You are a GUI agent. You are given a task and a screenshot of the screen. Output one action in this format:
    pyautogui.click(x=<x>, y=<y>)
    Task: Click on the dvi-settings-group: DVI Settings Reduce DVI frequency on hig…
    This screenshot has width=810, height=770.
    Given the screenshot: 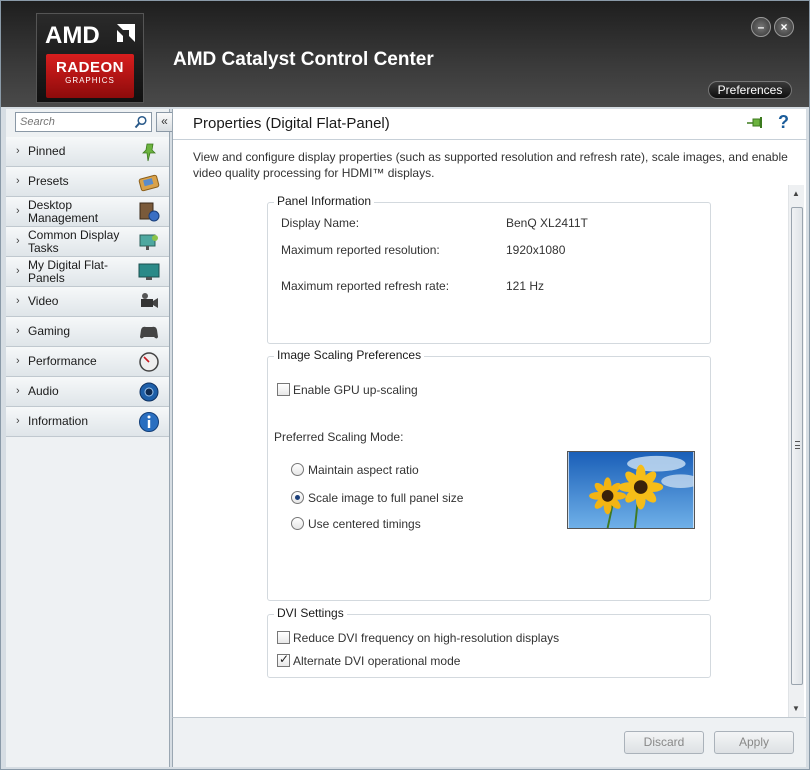 What is the action you would take?
    pyautogui.click(x=489, y=642)
    